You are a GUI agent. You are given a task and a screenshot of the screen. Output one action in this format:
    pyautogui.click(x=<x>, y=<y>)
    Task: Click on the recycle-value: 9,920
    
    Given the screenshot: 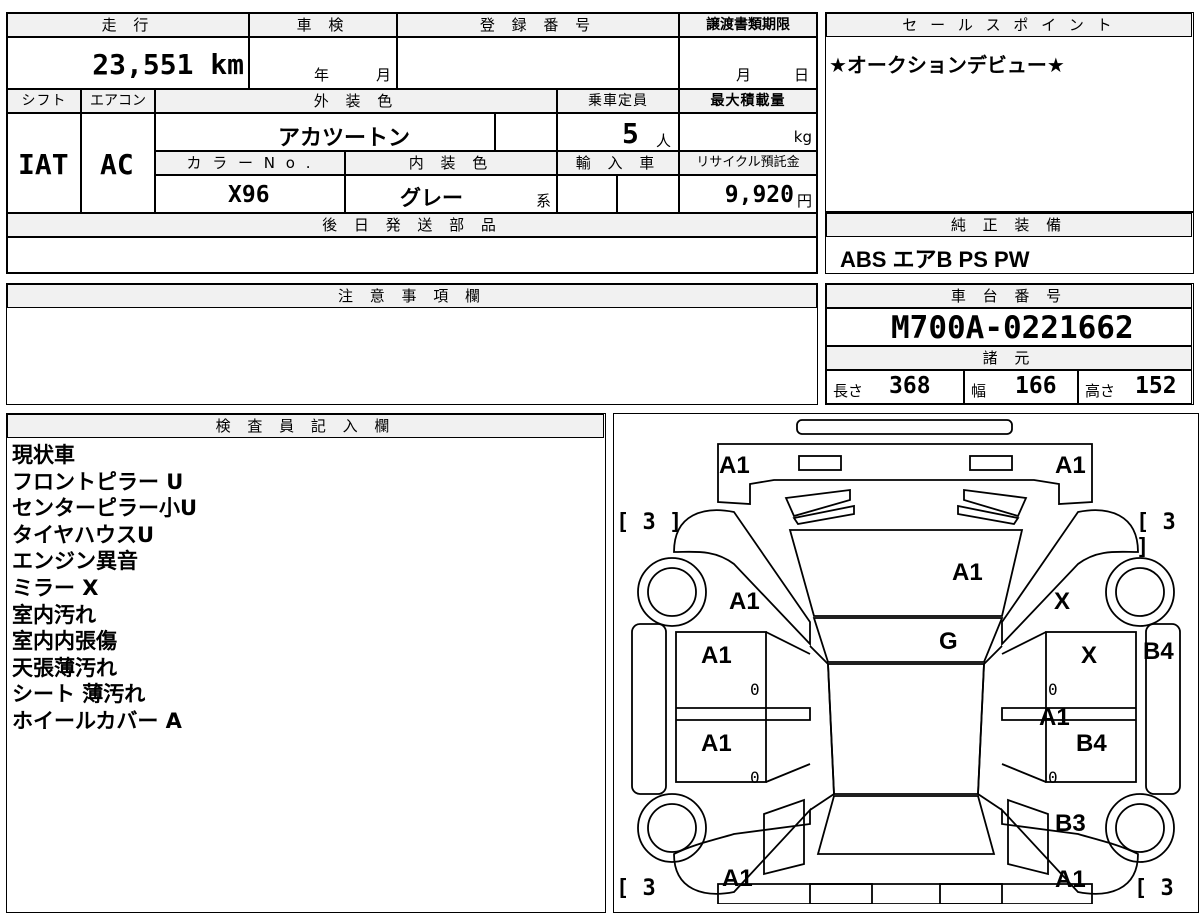 What is the action you would take?
    pyautogui.click(x=759, y=195)
    